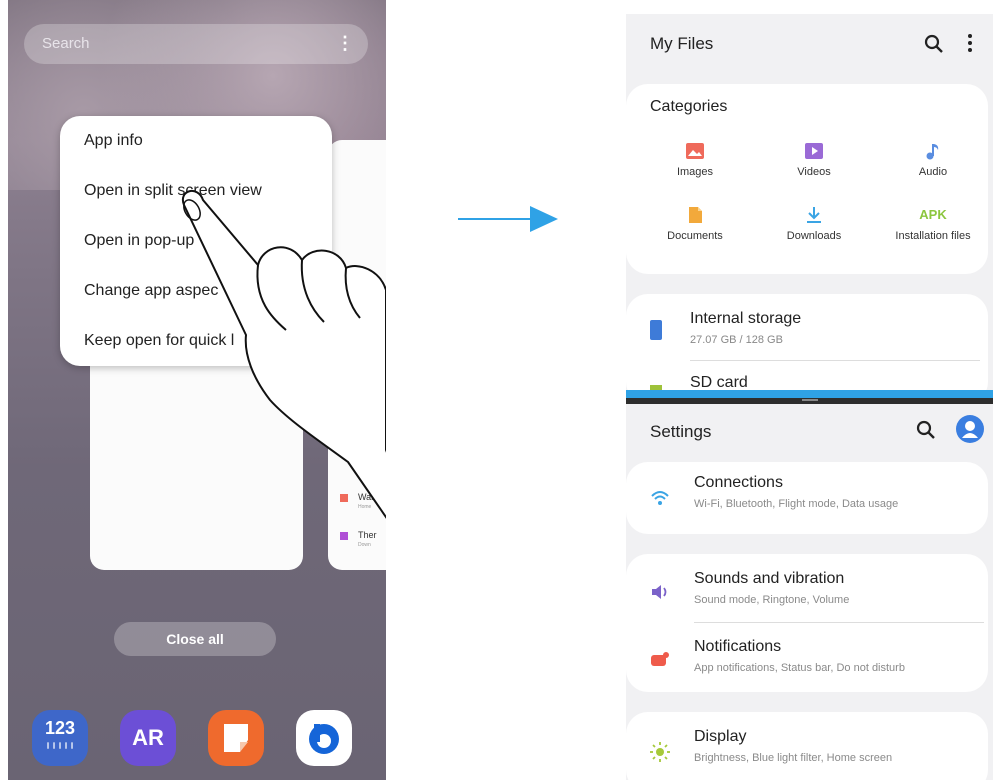 This screenshot has height=780, width=993. I want to click on settings-item-title: Sounds and vibration, so click(769, 578).